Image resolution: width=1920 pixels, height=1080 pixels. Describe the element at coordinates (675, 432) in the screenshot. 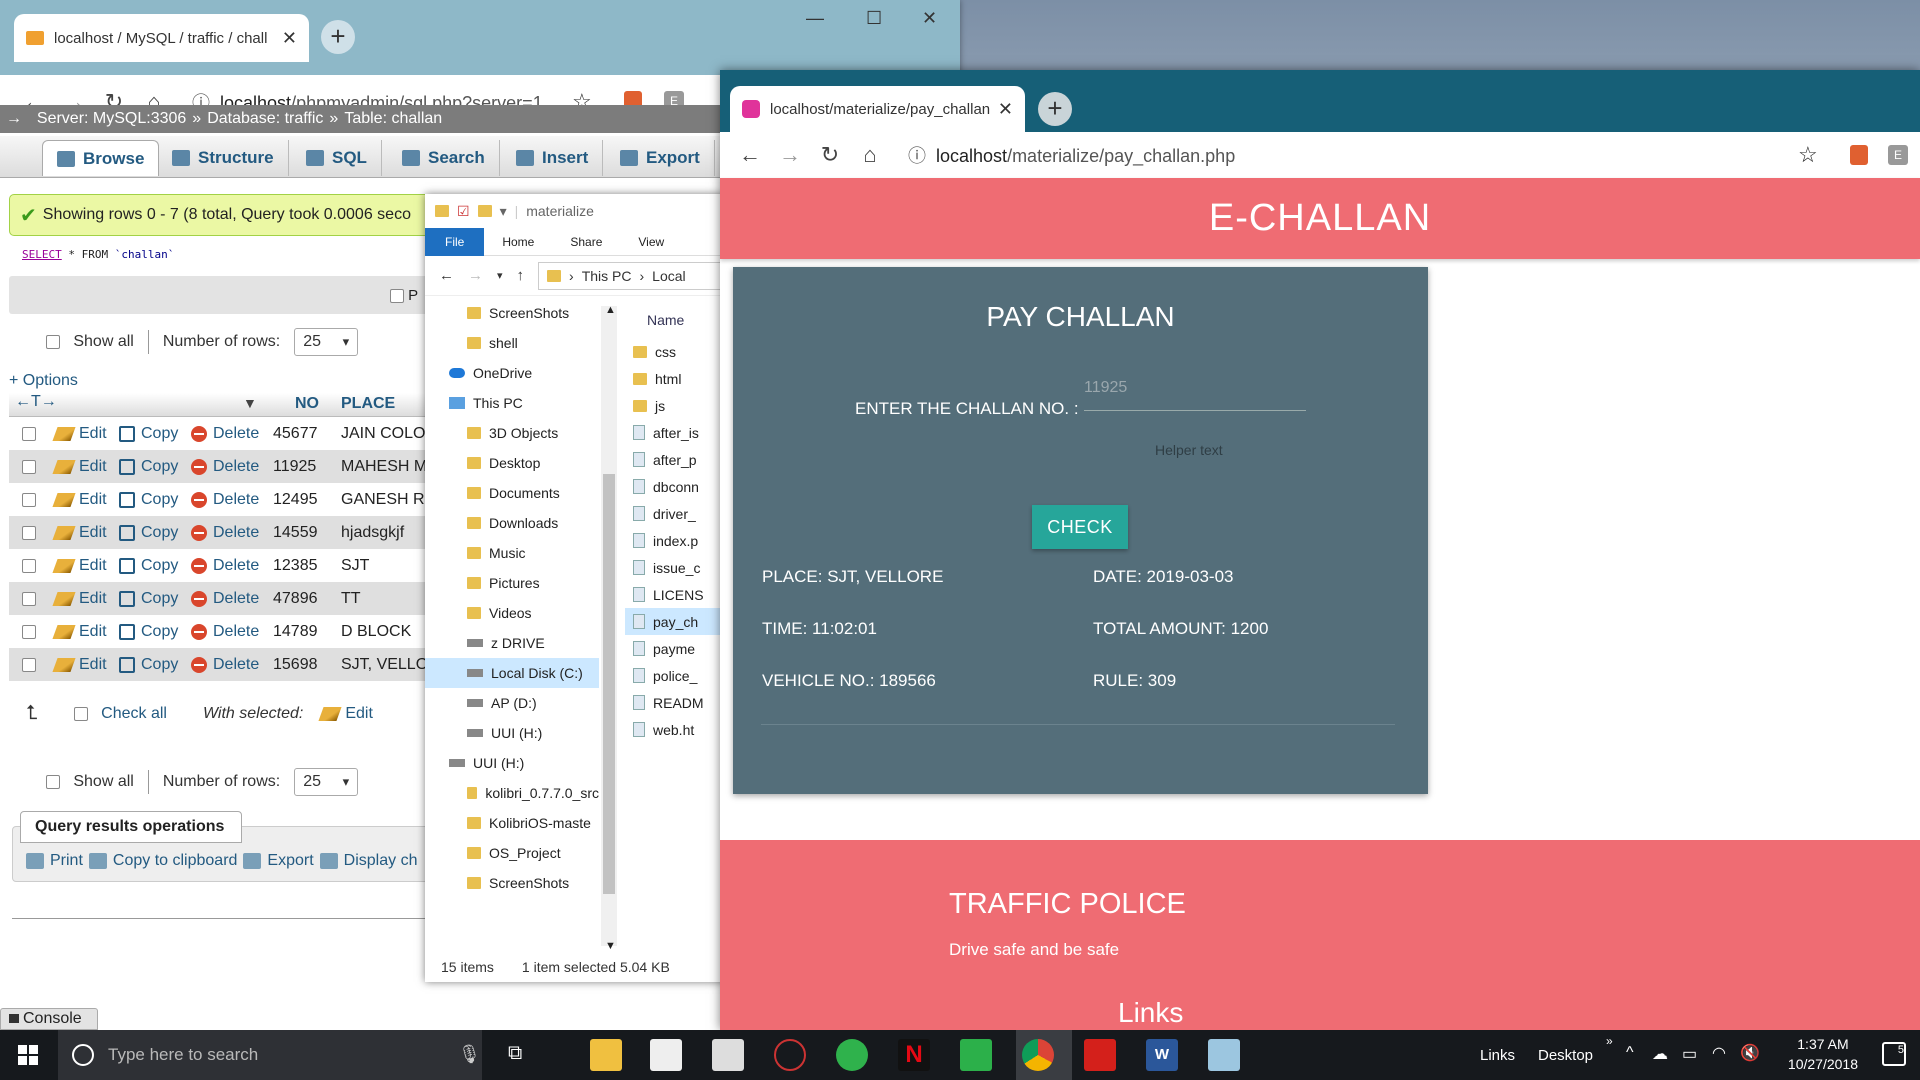

I see `file-item: after_is` at that location.